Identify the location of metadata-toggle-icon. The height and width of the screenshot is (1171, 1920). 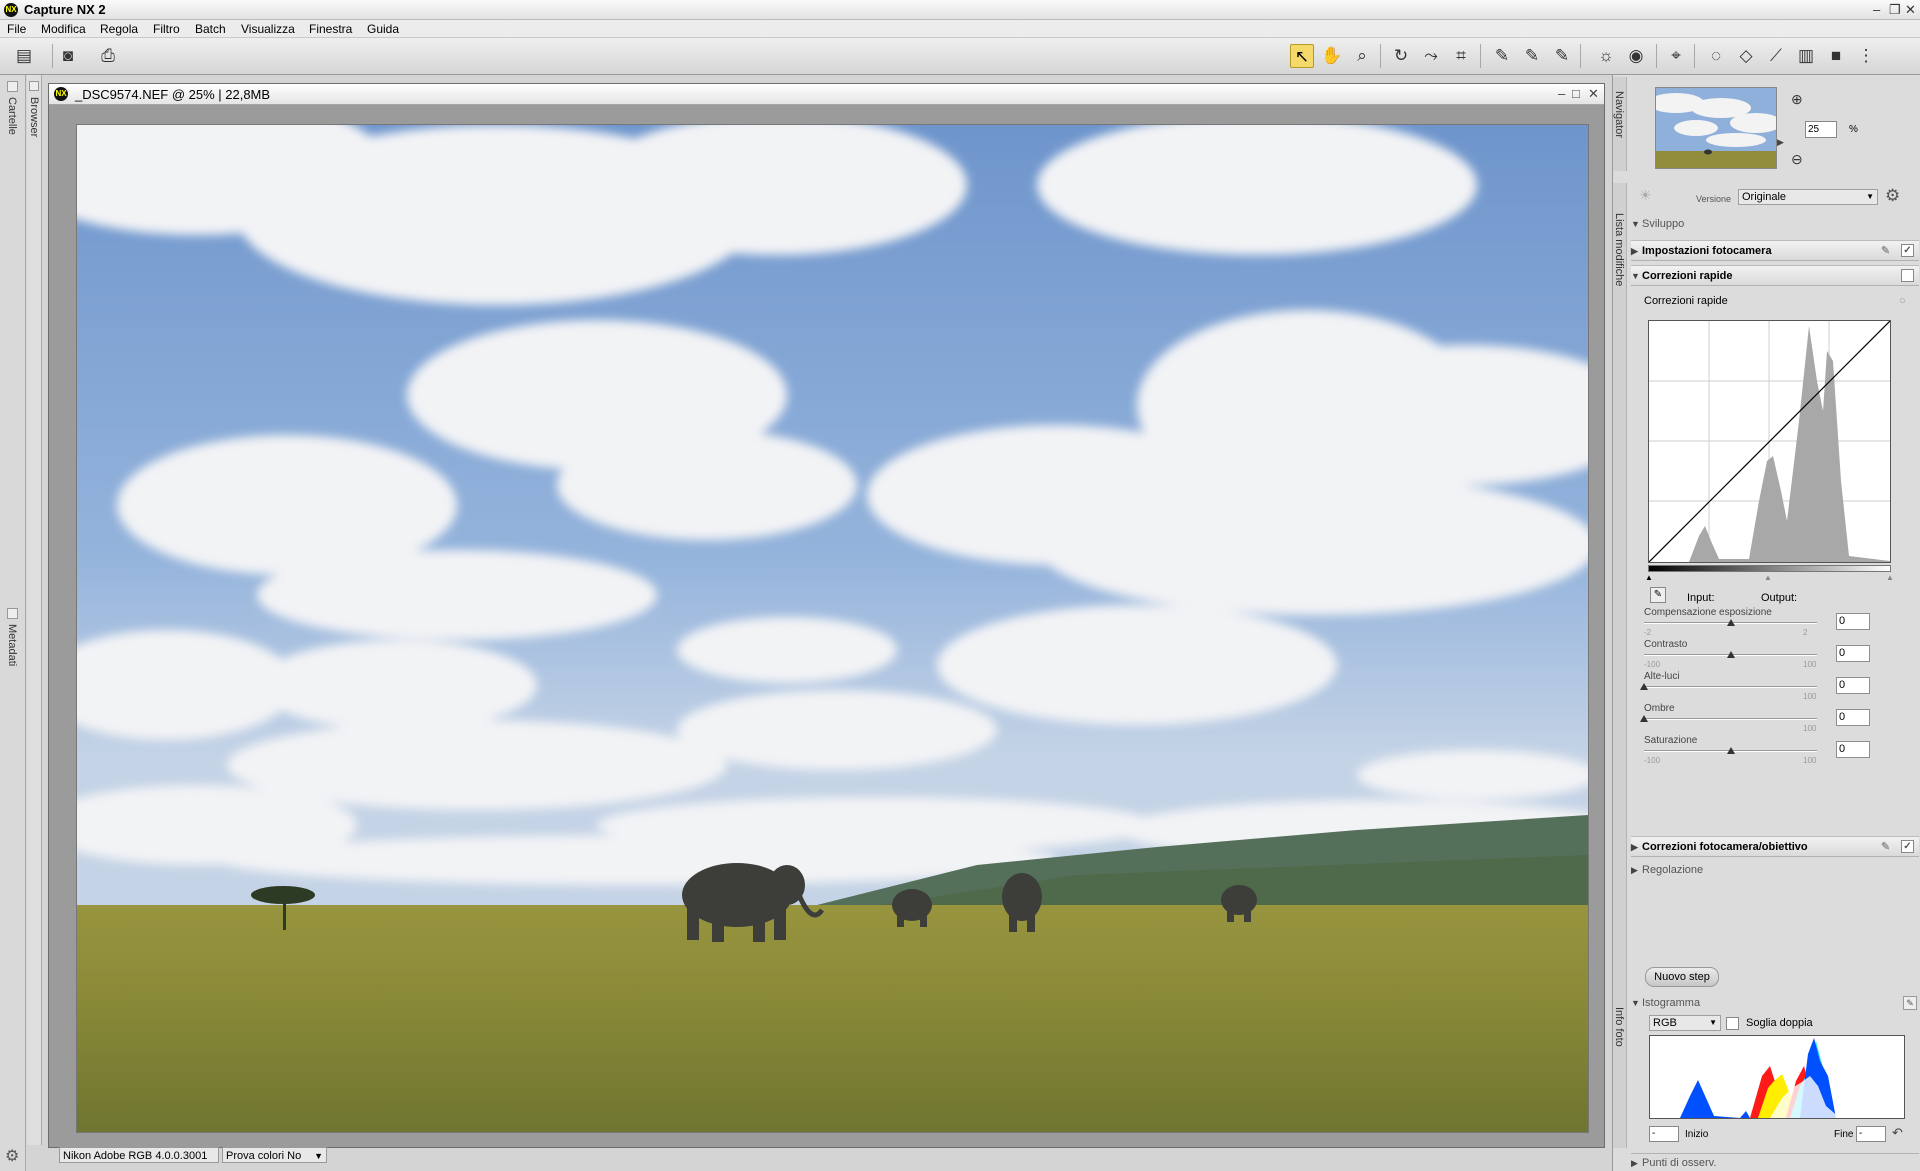
(12, 613).